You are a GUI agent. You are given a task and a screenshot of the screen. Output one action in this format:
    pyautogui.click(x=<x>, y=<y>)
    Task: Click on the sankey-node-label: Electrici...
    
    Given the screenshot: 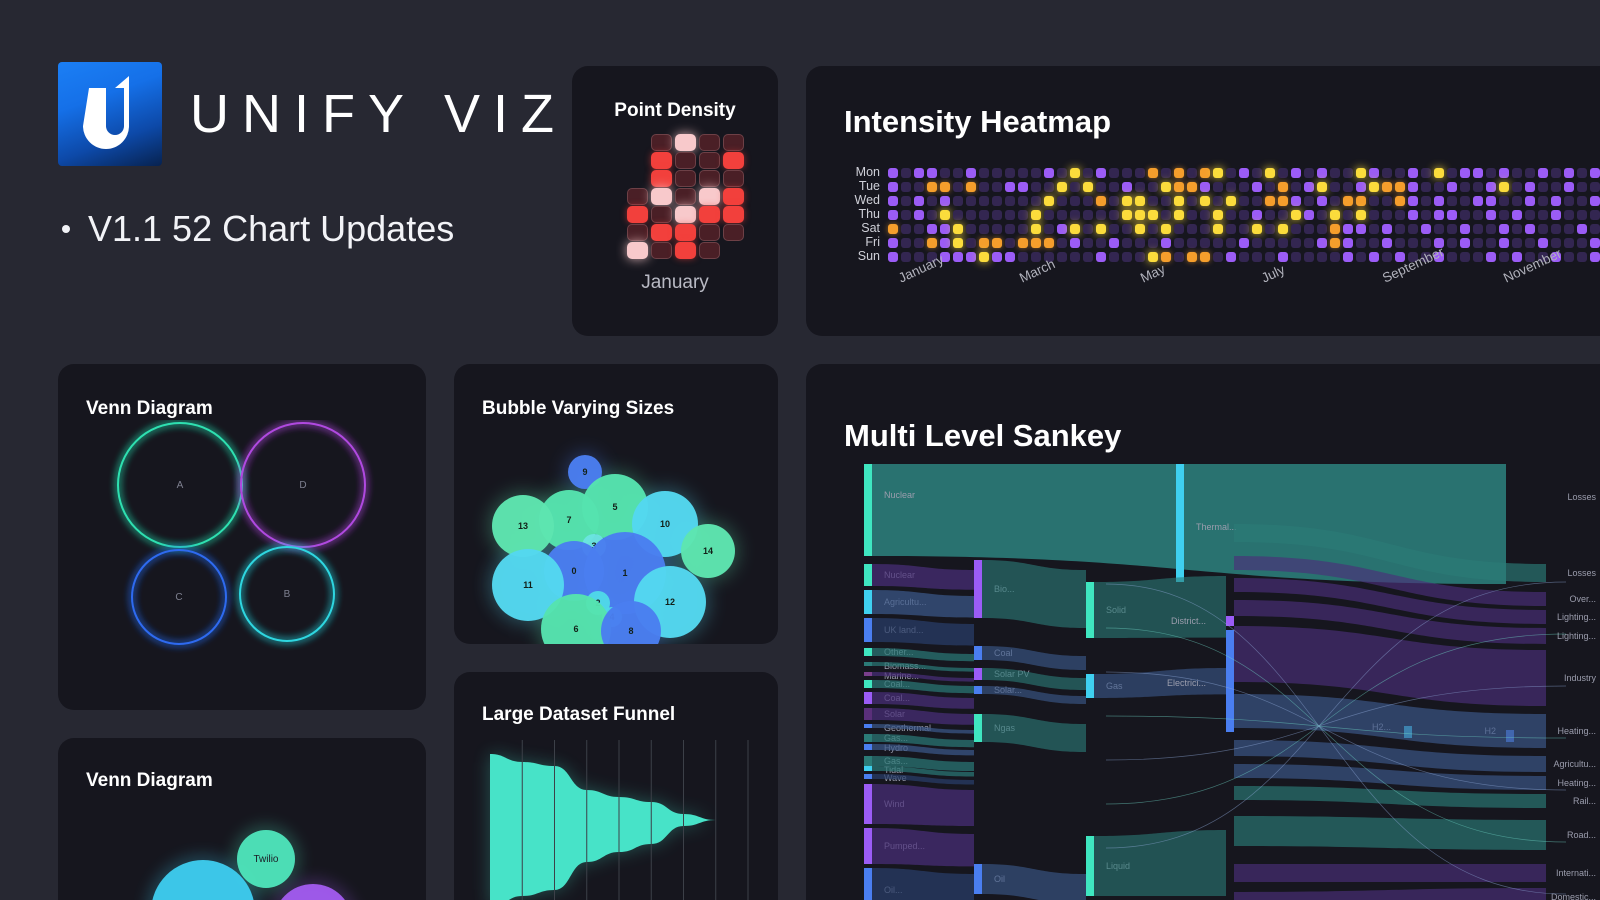 What is the action you would take?
    pyautogui.click(x=1186, y=683)
    